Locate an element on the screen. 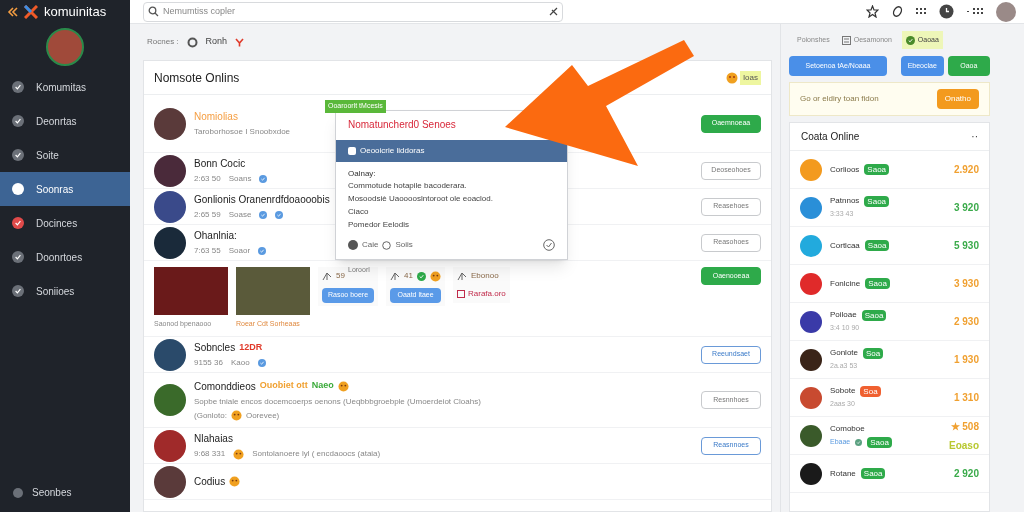 The height and width of the screenshot is (512, 1024). popup-title: Nomatuncherd0 Senoes is located at coordinates (402, 125).